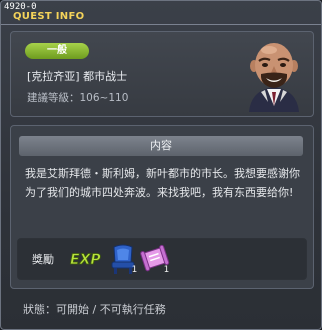 The height and width of the screenshot is (330, 322). Describe the element at coordinates (161, 18) in the screenshot. I see `title-bar: QUEST INFO` at that location.